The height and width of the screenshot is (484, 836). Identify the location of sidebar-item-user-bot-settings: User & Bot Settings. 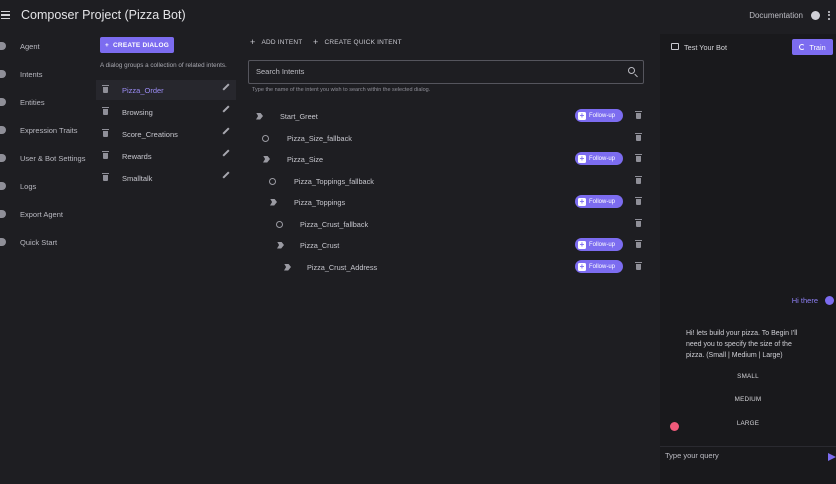
(42, 158).